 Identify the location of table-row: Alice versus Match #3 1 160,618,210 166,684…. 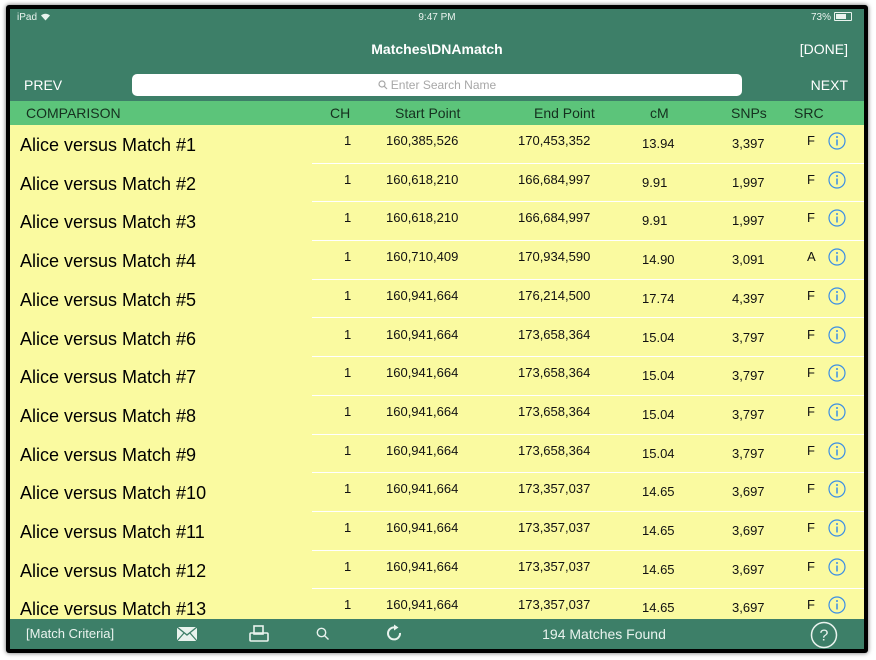
(437, 222).